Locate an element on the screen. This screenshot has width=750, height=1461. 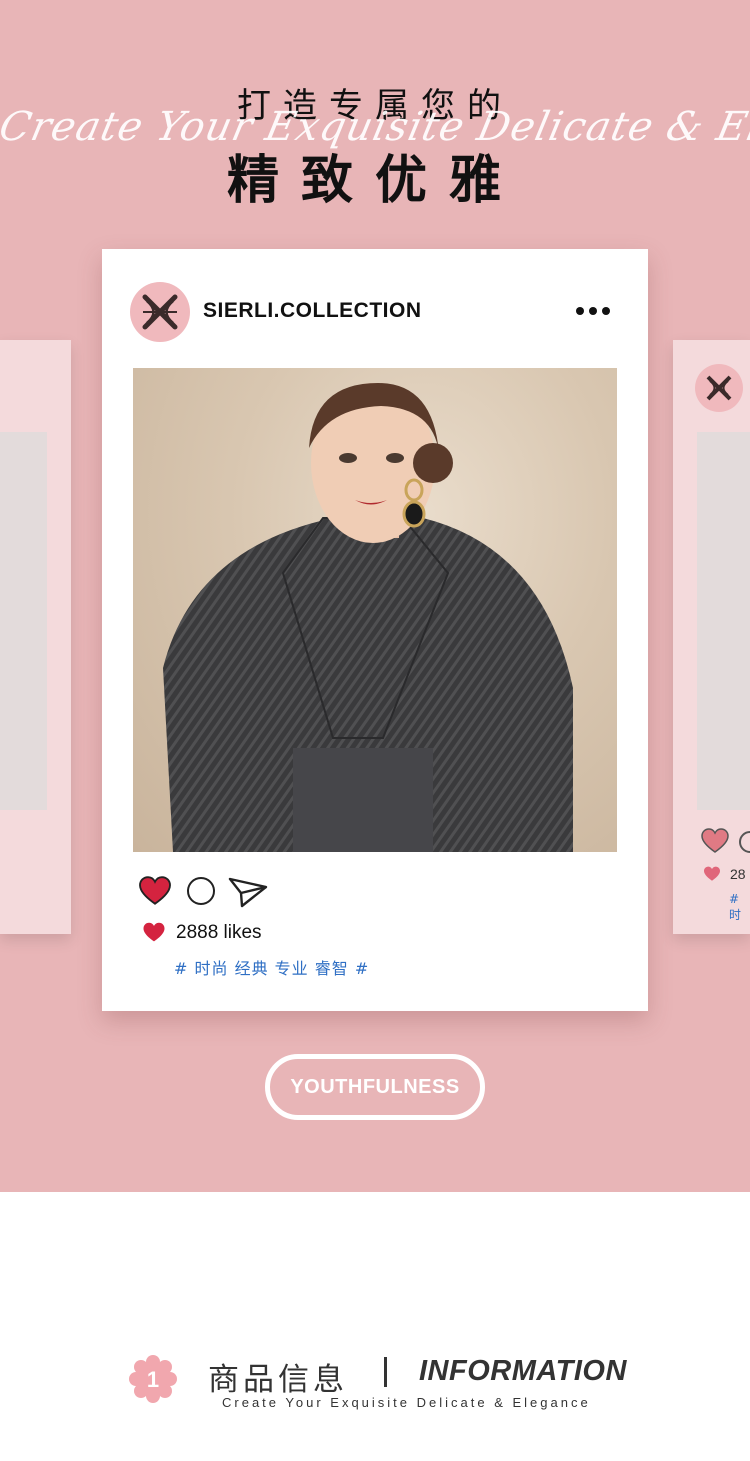
info-title-cn: 商品信息 is located at coordinates (278, 1380).